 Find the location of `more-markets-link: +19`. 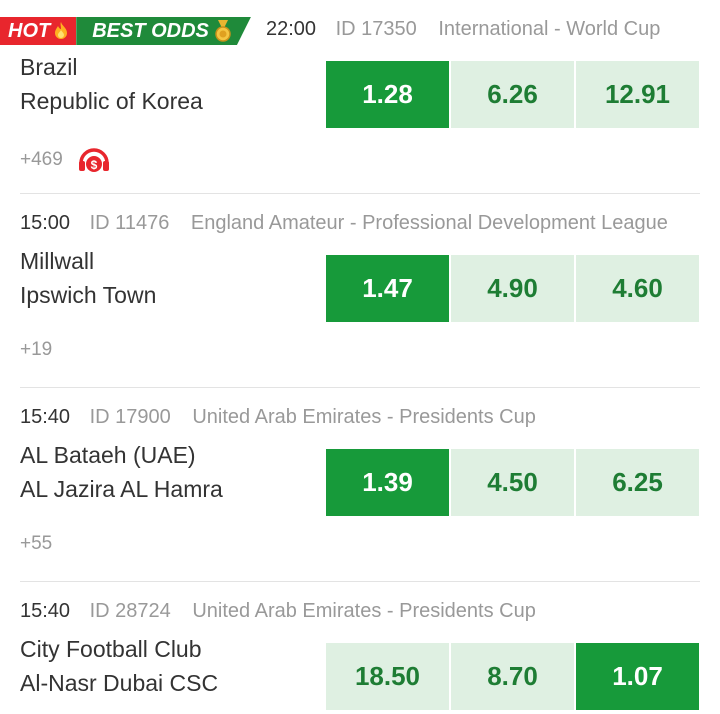

more-markets-link: +19 is located at coordinates (36, 350).